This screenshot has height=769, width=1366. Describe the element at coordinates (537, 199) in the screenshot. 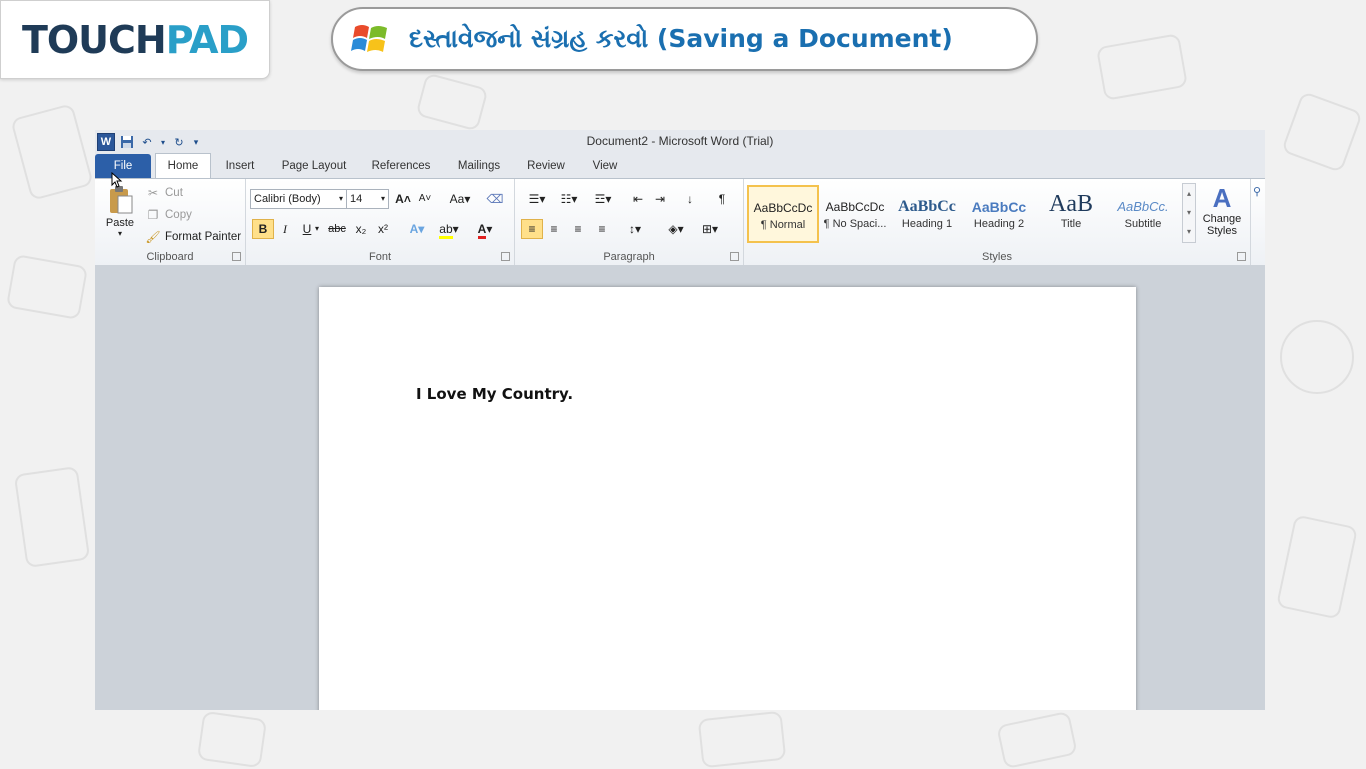

I see `bullets-icon: ☰▾` at that location.